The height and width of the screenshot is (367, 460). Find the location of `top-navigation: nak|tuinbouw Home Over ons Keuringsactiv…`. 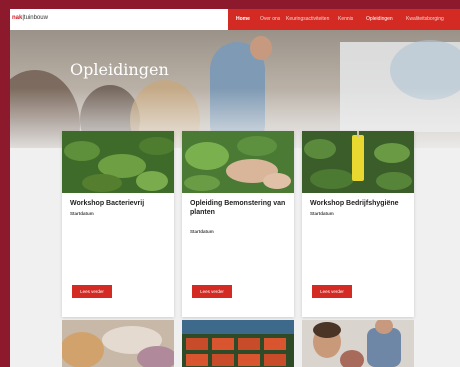

top-navigation: nak|tuinbouw Home Over ons Keuringsactiv… is located at coordinates (235, 19).